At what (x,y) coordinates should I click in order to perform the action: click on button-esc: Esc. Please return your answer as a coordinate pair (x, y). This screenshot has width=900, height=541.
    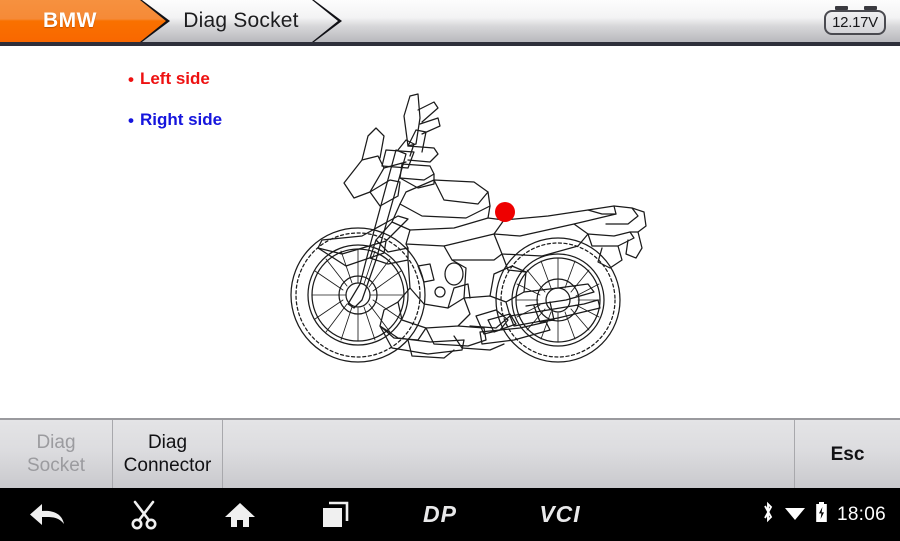
    Looking at the image, I should click on (847, 454).